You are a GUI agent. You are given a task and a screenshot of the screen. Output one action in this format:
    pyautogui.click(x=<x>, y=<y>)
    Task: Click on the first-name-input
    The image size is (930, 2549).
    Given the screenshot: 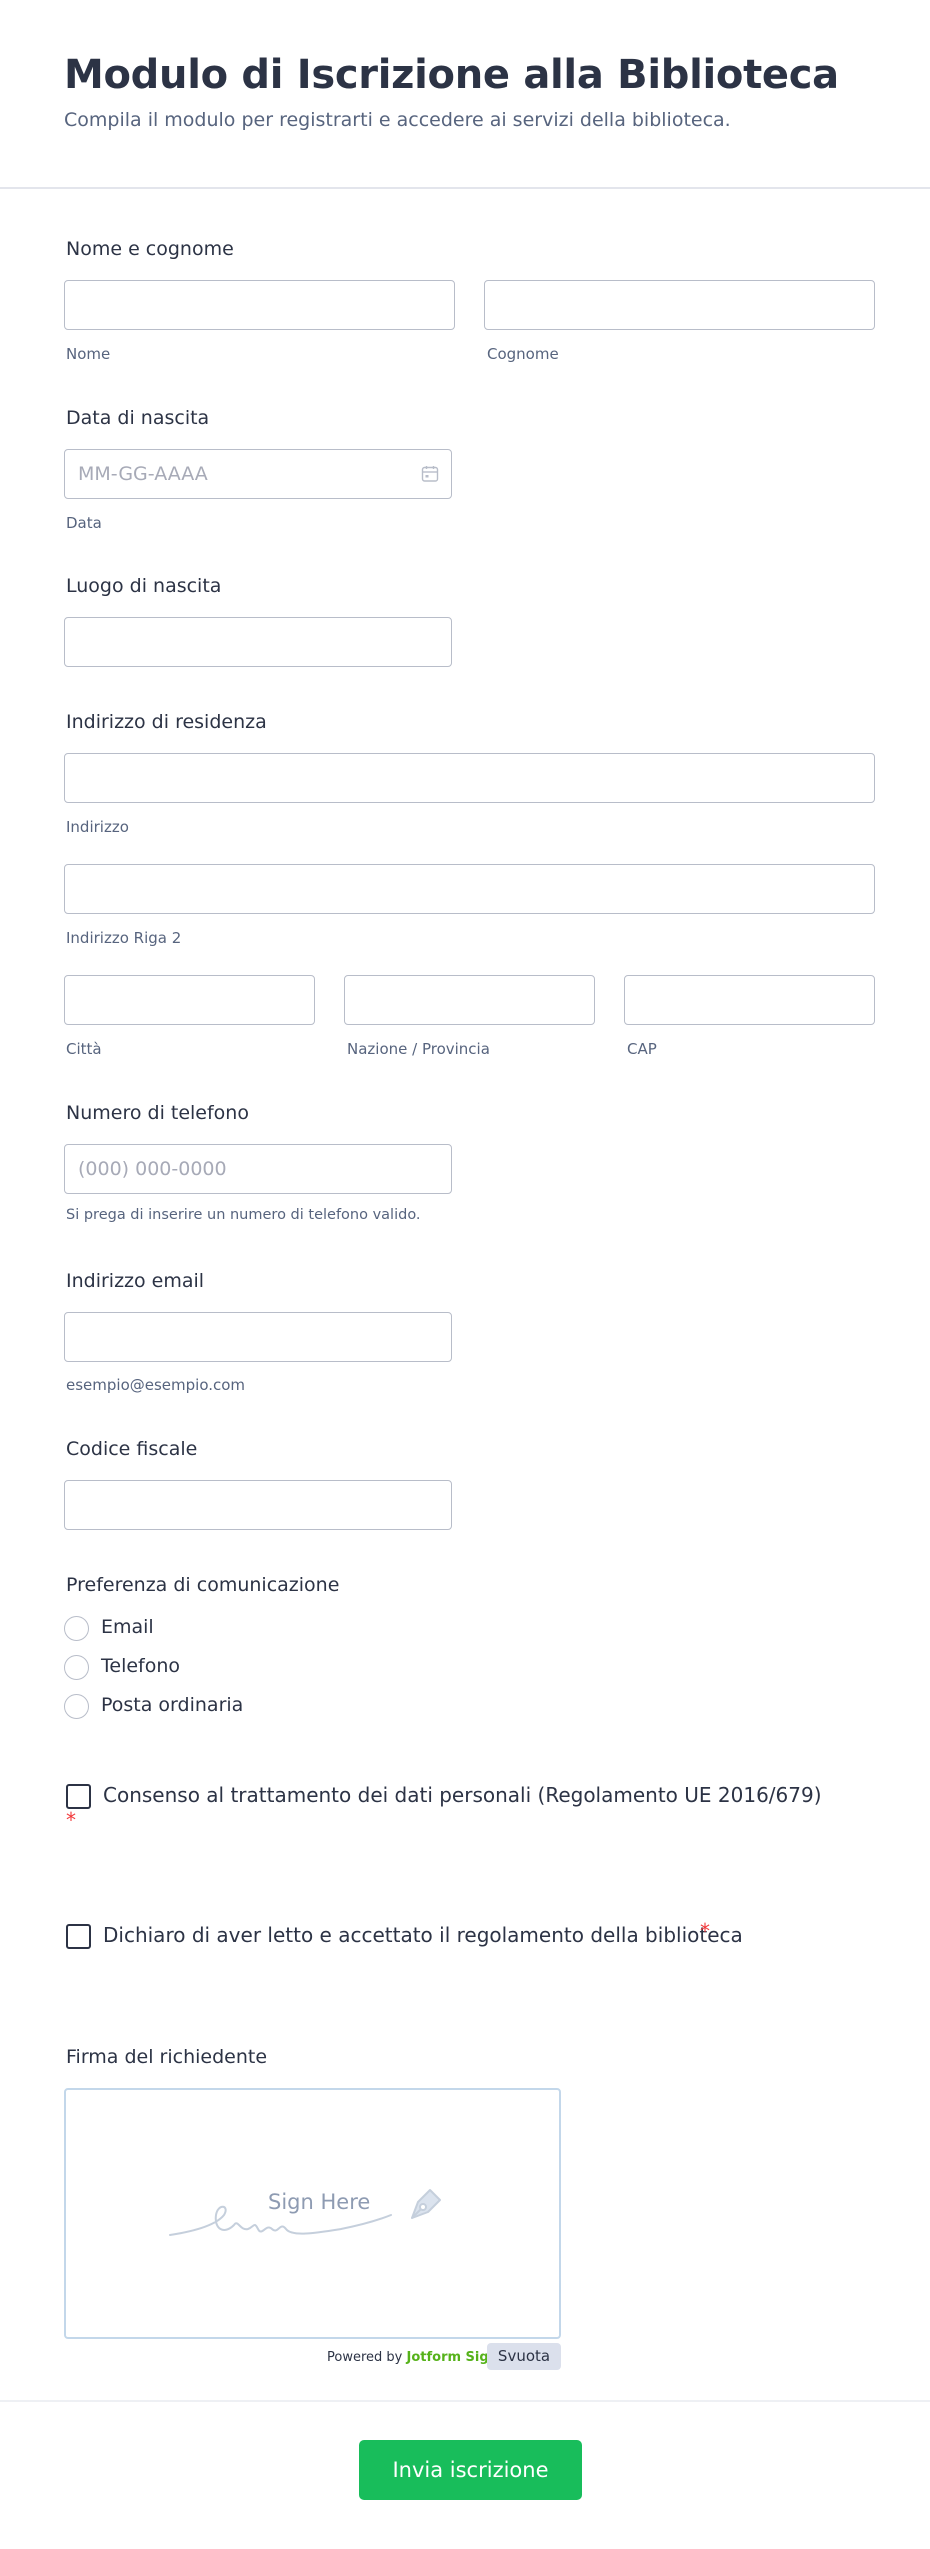 What is the action you would take?
    pyautogui.click(x=259, y=305)
    